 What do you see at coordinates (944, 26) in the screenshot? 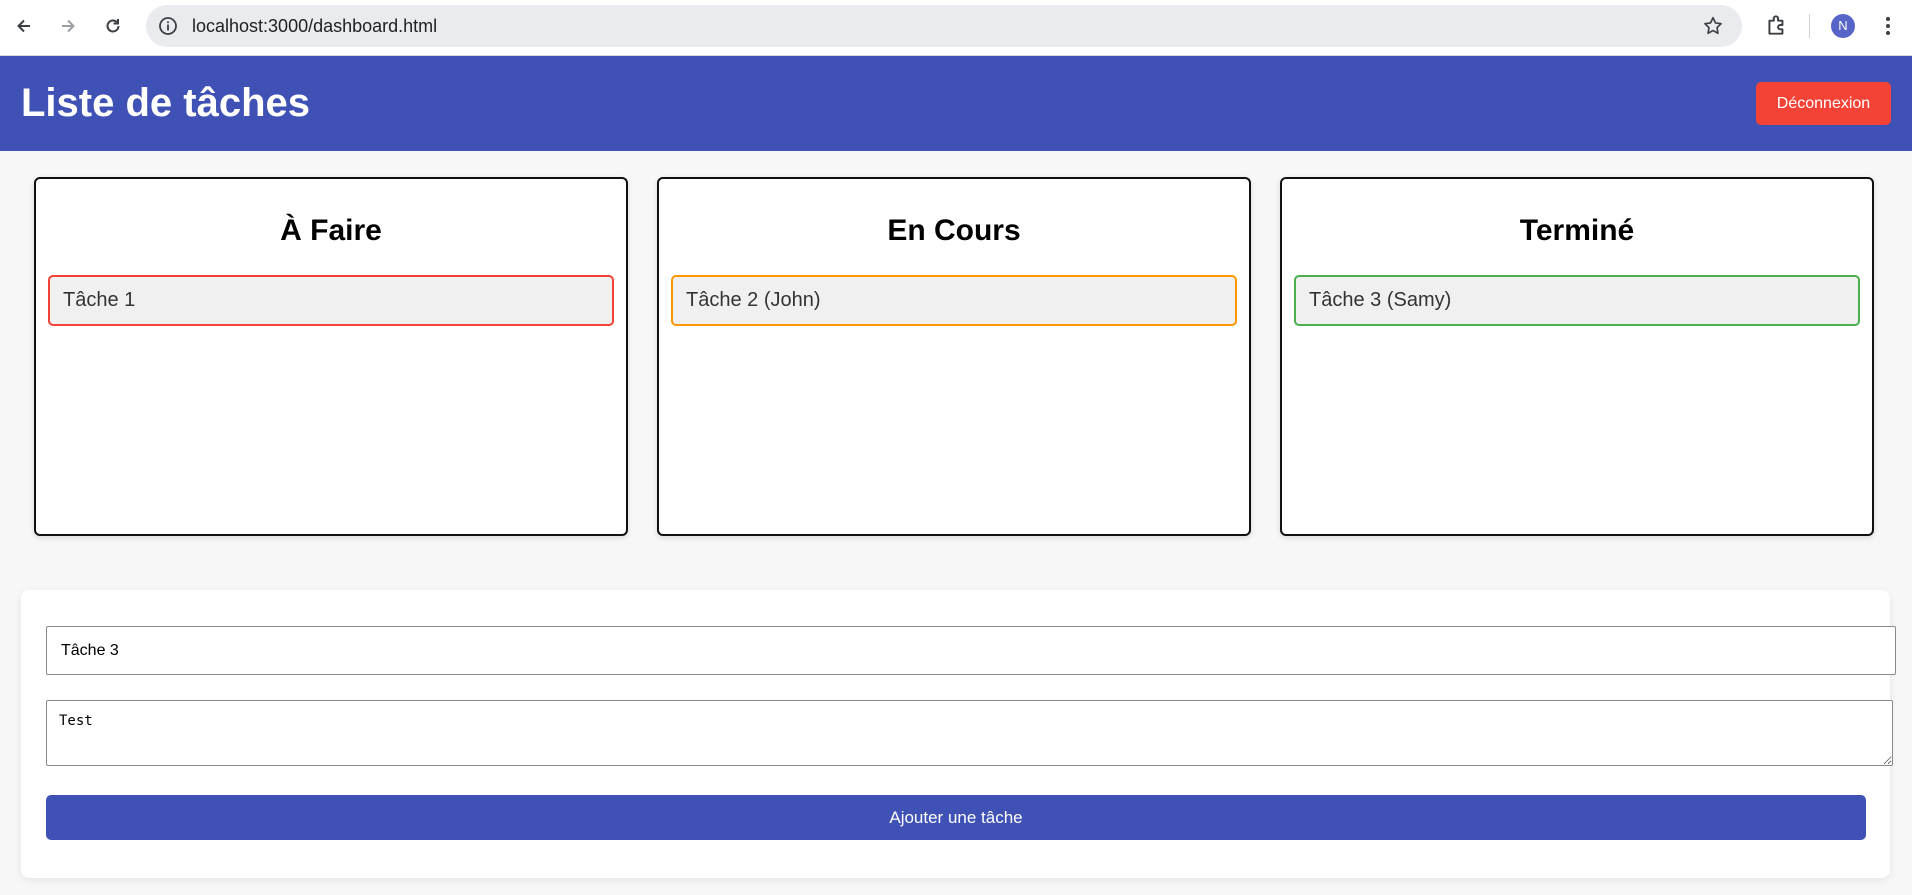
I see `address-bar: localhost:3000/dashboard.html` at bounding box center [944, 26].